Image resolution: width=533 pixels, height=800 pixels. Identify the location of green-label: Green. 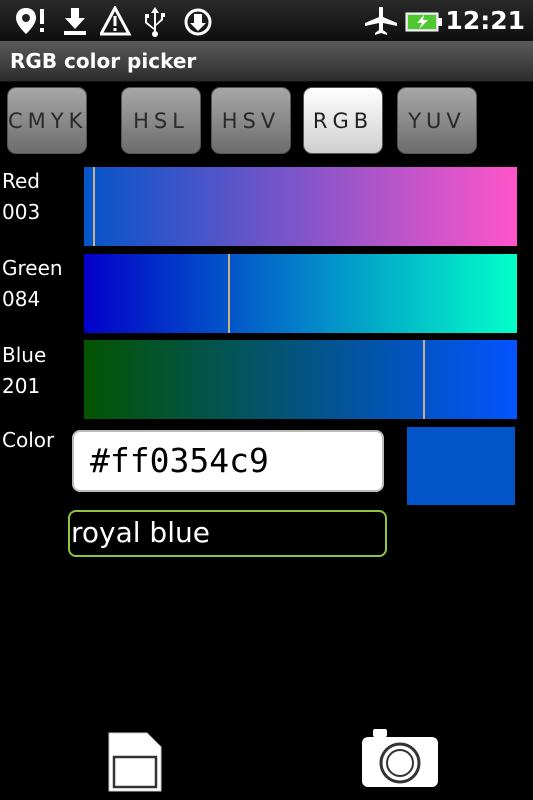
(32, 268).